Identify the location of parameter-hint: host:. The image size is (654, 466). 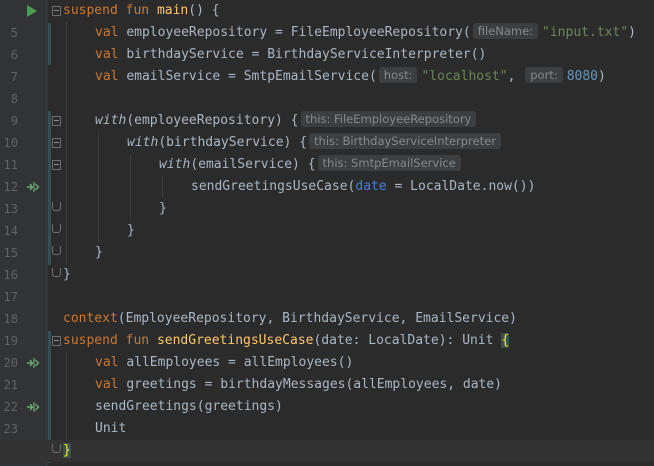
(398, 75).